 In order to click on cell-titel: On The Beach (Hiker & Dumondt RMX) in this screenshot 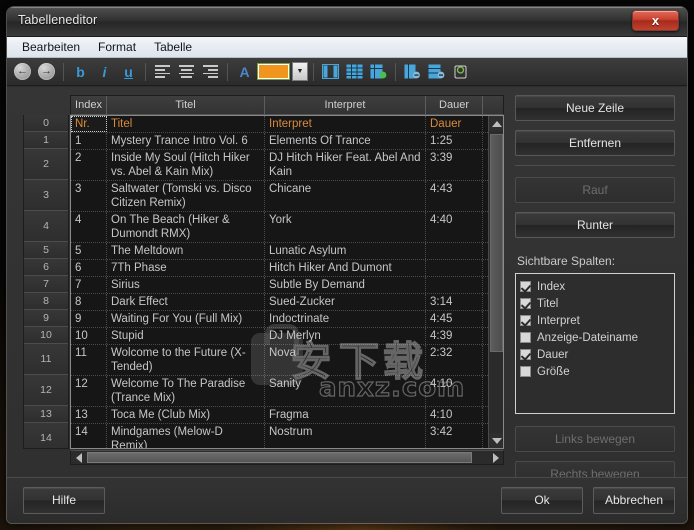, I will do `click(186, 227)`.